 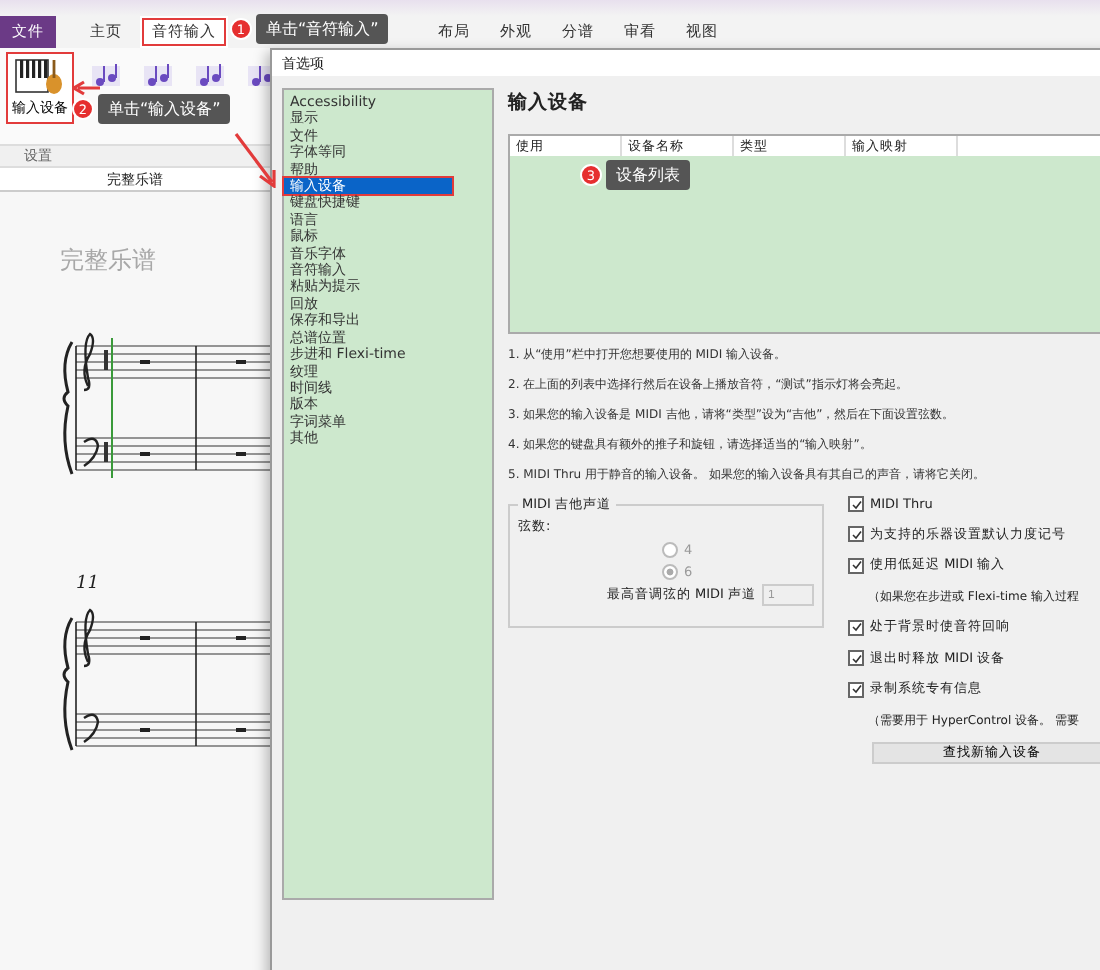 What do you see at coordinates (164, 109) in the screenshot?
I see `callout-tooltip: 单击“输入设备”` at bounding box center [164, 109].